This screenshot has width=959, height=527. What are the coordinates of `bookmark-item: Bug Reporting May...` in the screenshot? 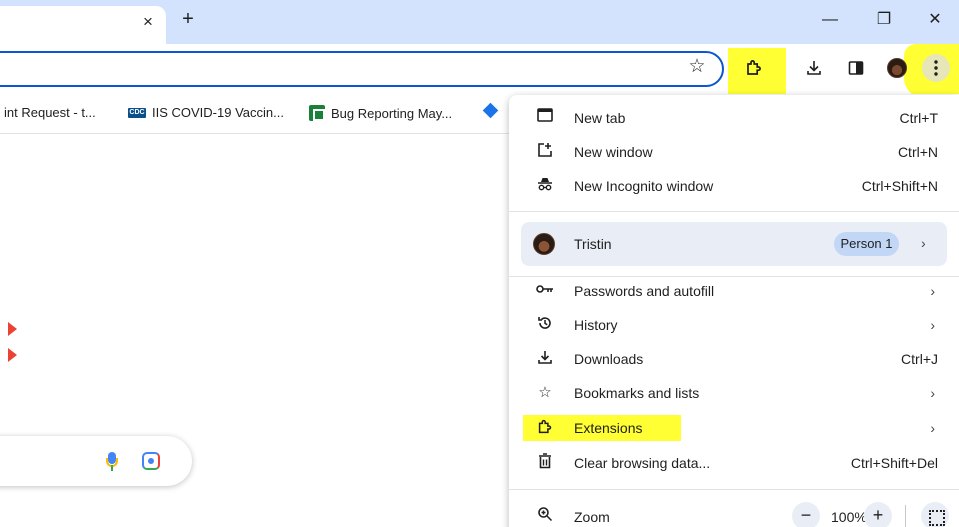 It's located at (380, 113).